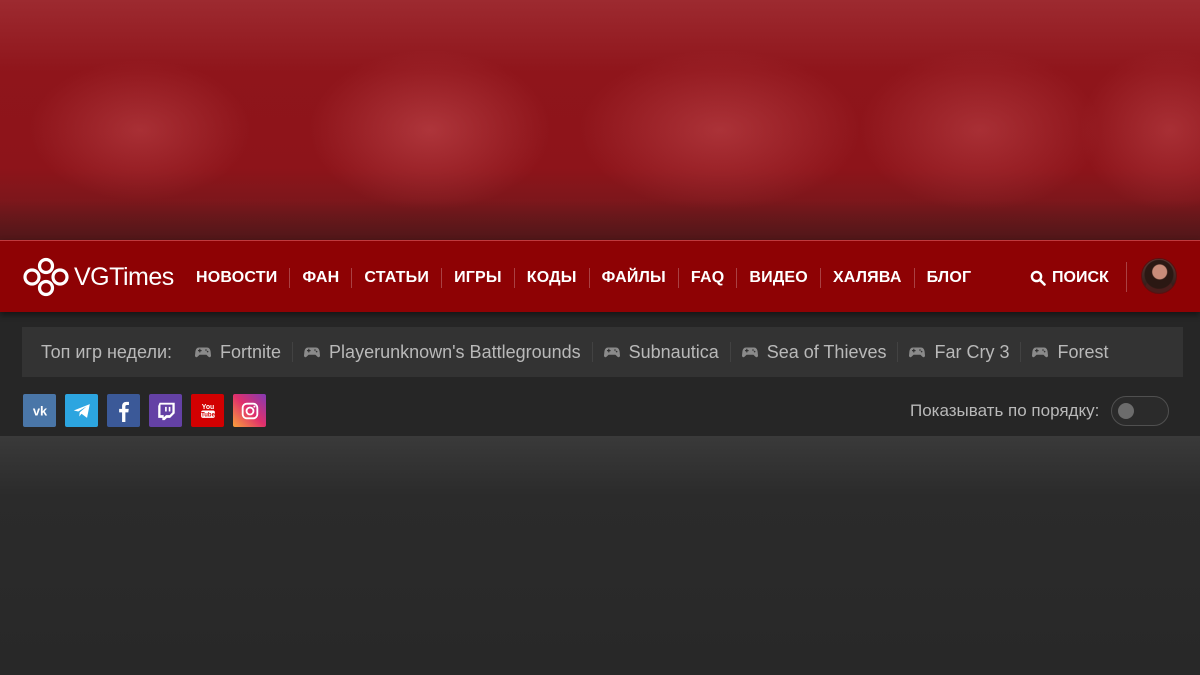 The width and height of the screenshot is (1200, 675). I want to click on game-name: Playerunknown's Battlegrounds, so click(455, 351).